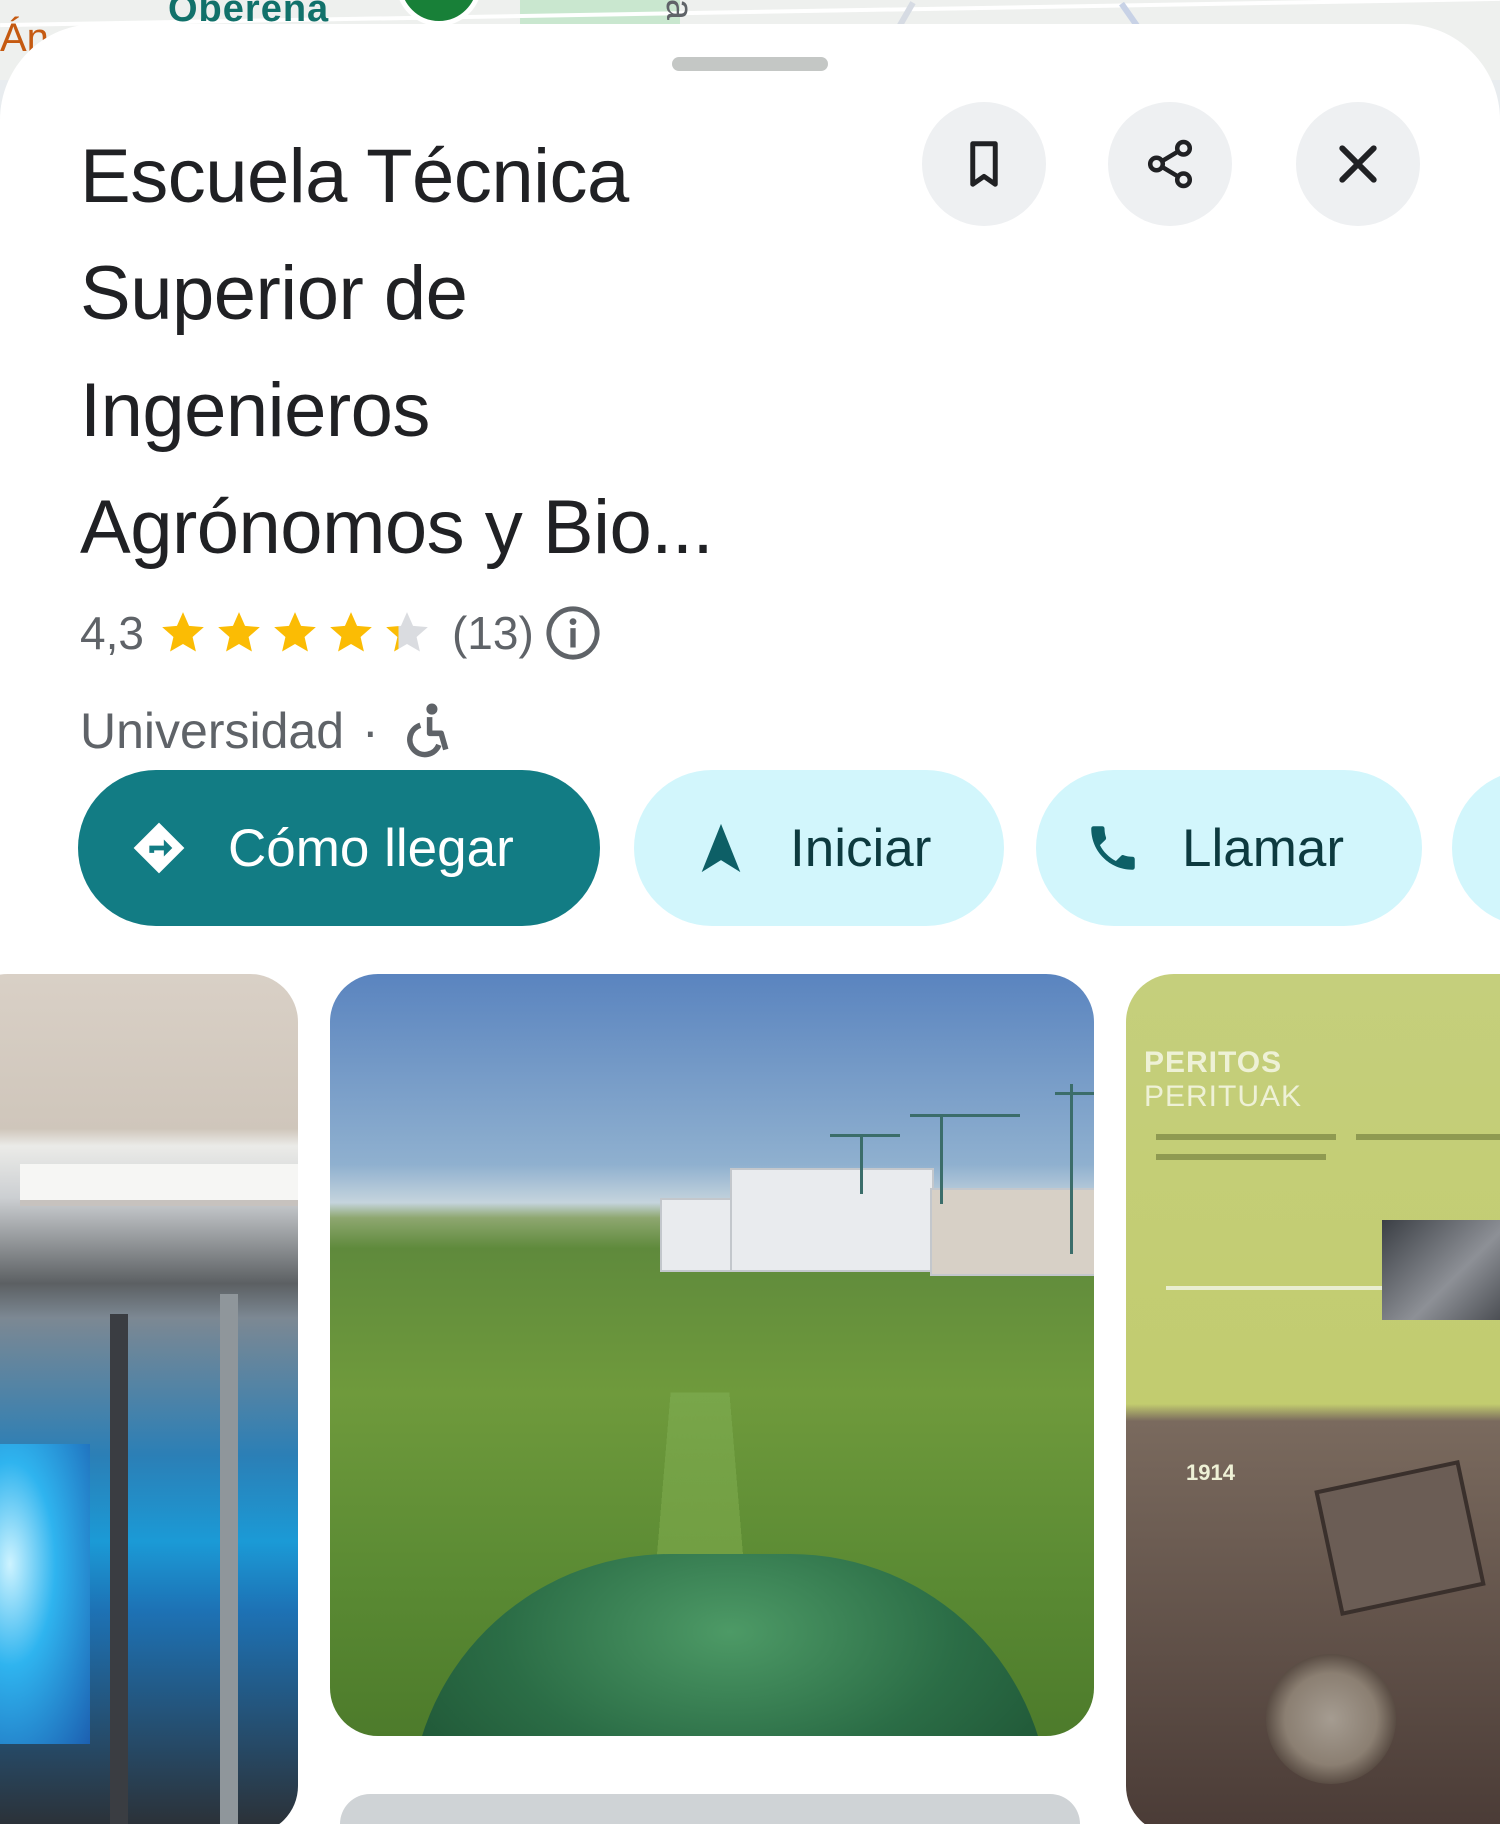 The width and height of the screenshot is (1500, 1824). Describe the element at coordinates (573, 633) in the screenshot. I see `info-icon` at that location.